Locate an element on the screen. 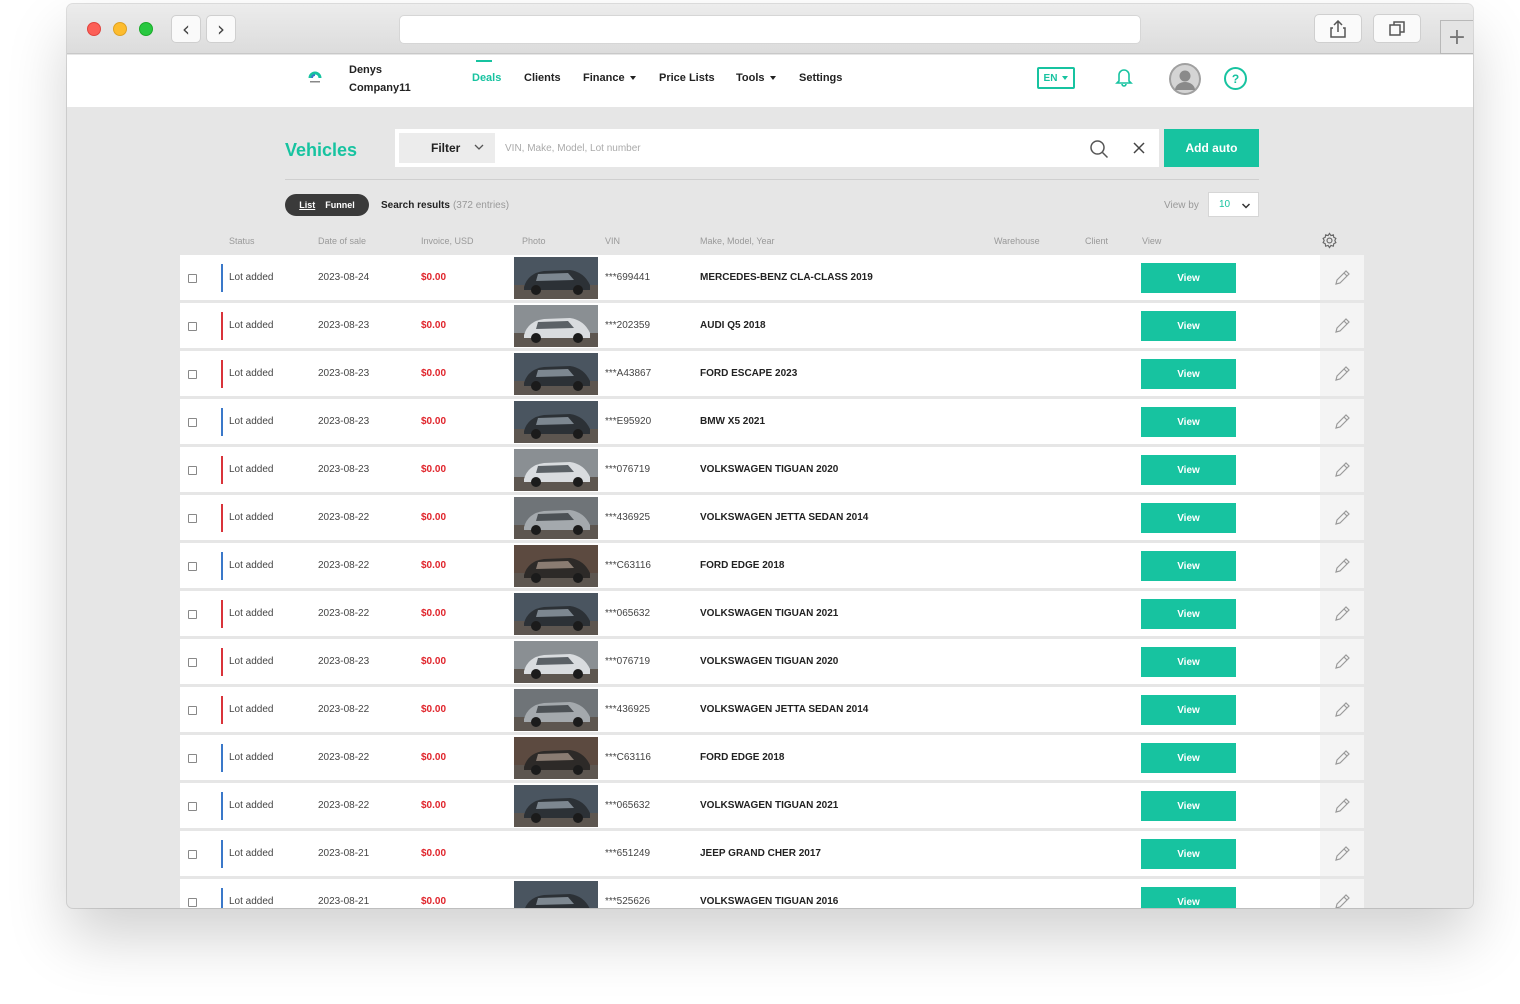 The height and width of the screenshot is (1004, 1520). nav-deals: Deals is located at coordinates (486, 72).